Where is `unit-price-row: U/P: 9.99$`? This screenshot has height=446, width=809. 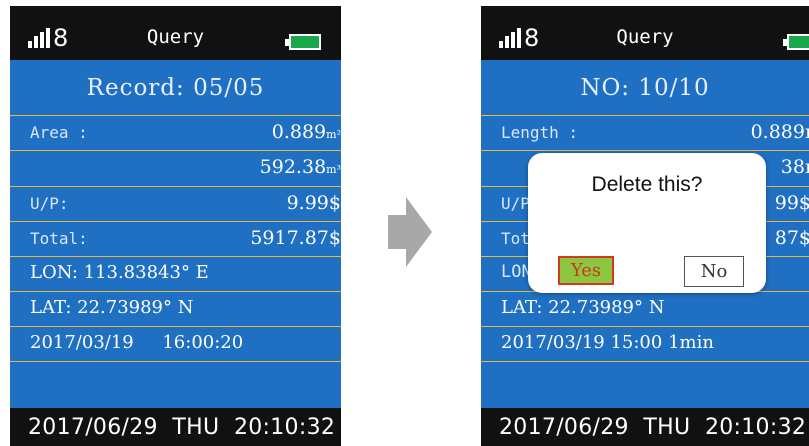 unit-price-row: U/P: 9.99$ is located at coordinates (175, 204).